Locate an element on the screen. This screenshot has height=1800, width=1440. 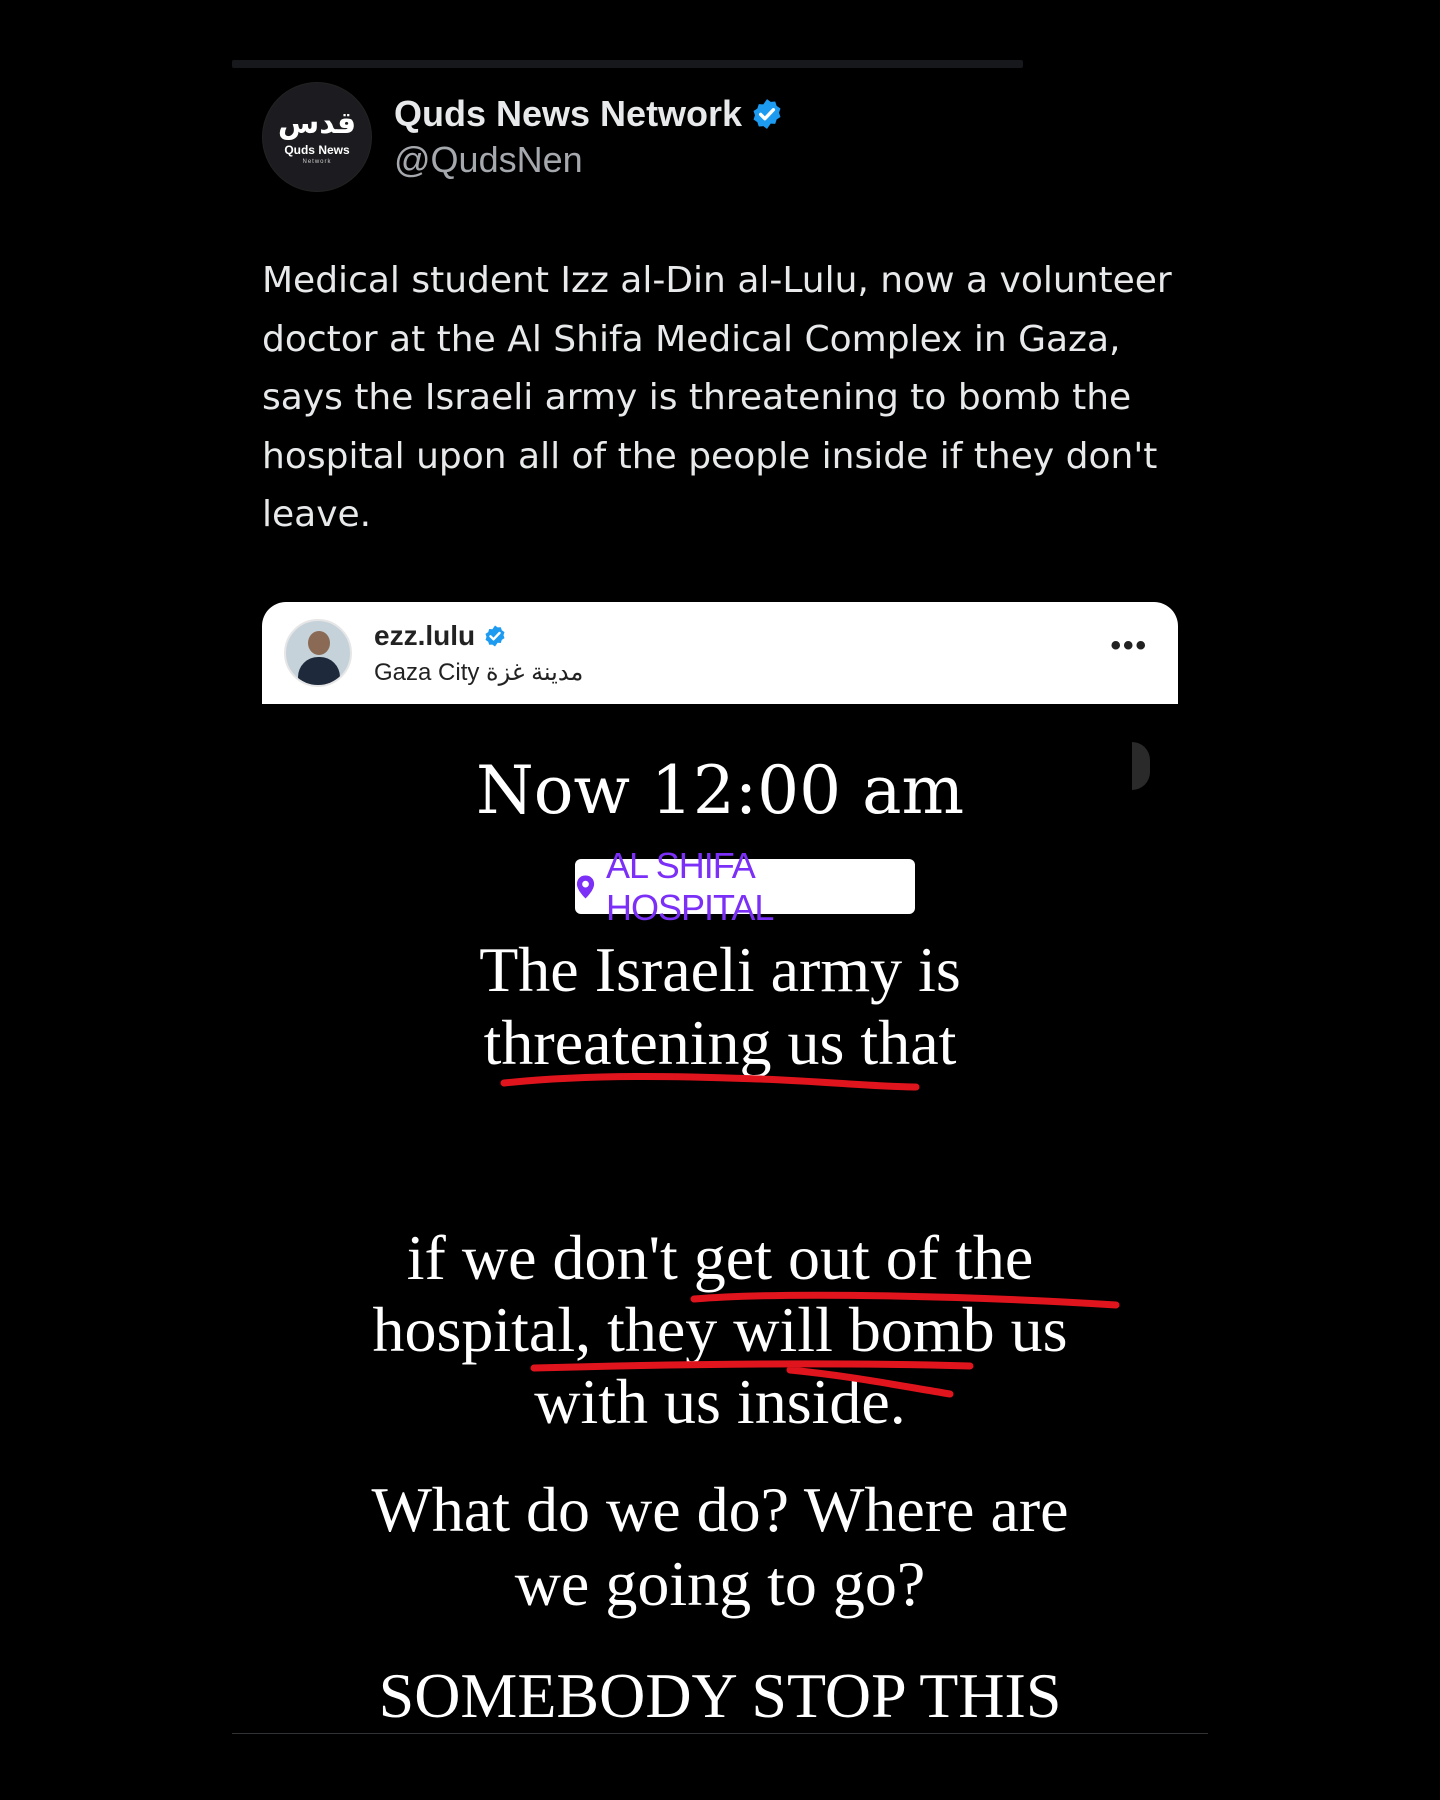
avatar-head-shape is located at coordinates (319, 643).